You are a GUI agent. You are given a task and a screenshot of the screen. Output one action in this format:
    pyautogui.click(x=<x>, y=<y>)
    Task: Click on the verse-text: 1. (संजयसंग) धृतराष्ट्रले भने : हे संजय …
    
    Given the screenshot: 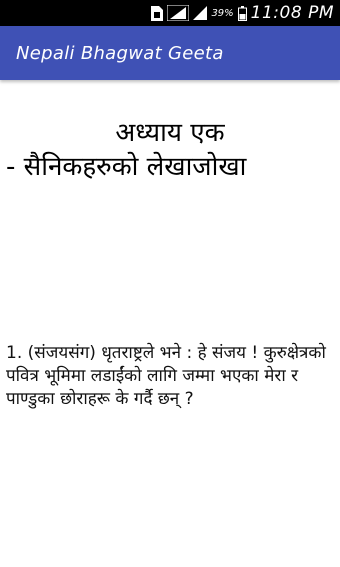 What is the action you would take?
    pyautogui.click(x=166, y=376)
    